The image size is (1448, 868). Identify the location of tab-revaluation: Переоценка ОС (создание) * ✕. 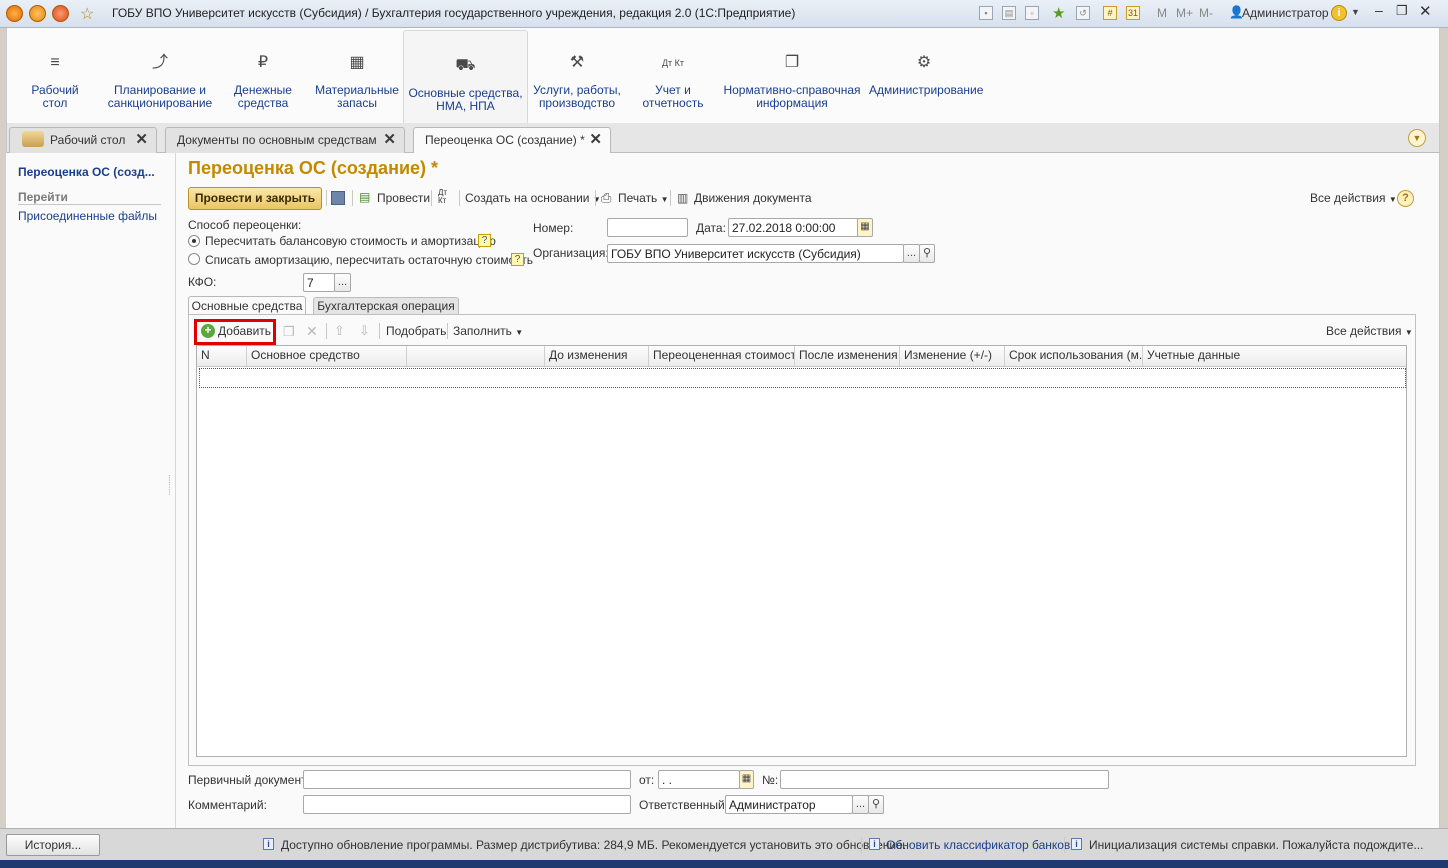
(512, 140).